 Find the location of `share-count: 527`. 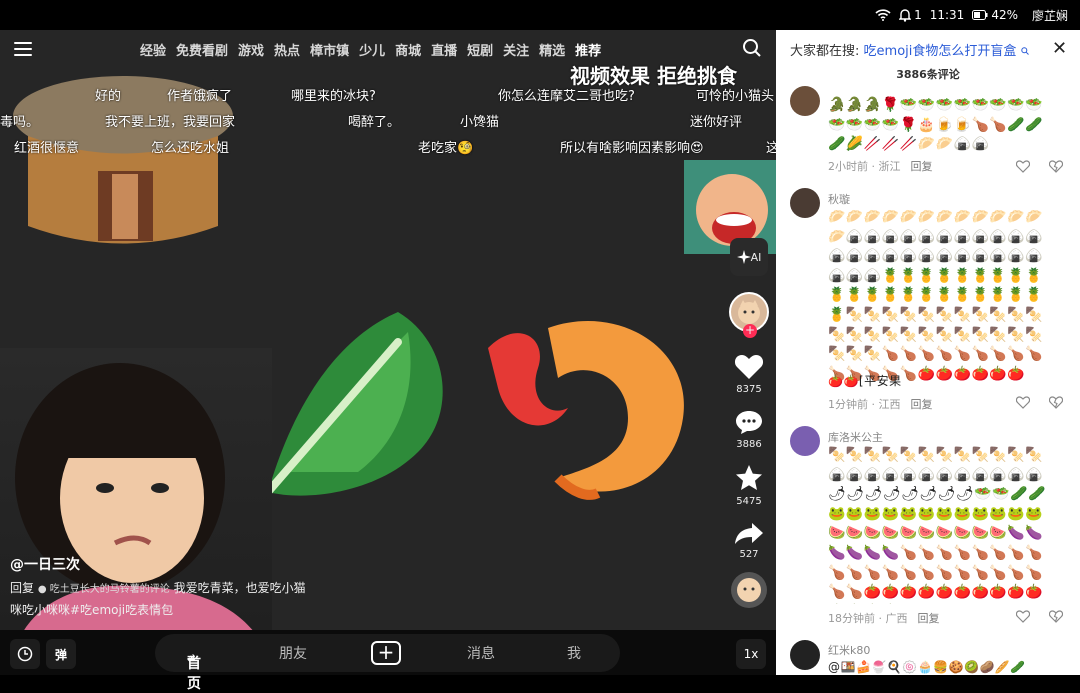

share-count: 527 is located at coordinates (749, 554).